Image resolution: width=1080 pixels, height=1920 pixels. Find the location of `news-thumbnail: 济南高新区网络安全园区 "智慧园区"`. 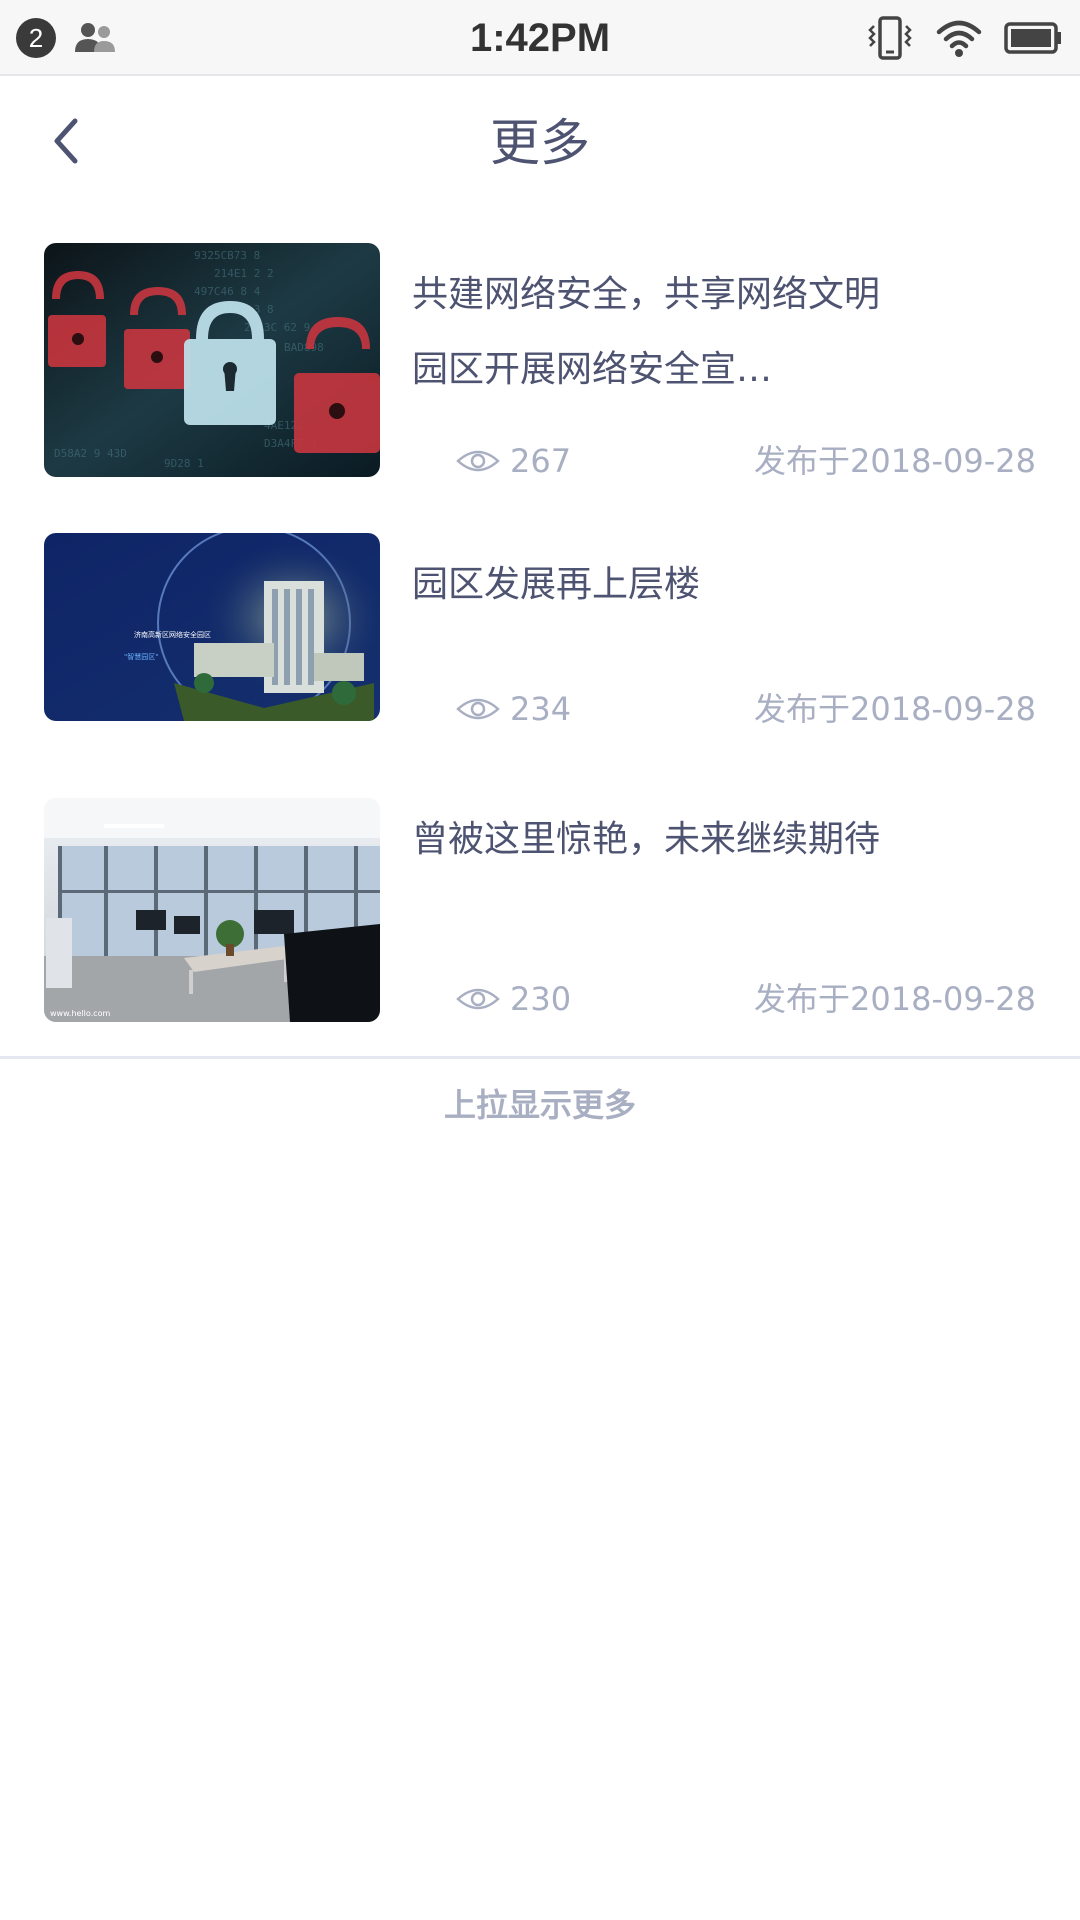

news-thumbnail: 济南高新区网络安全园区 "智慧园区" is located at coordinates (212, 627).